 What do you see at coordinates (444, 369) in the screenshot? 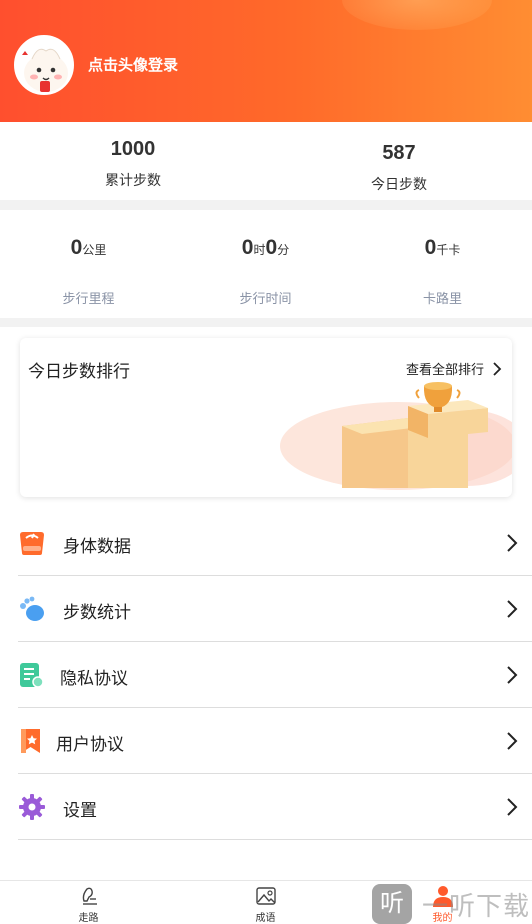
I see `view-all-ranking-label: 查看全部排行` at bounding box center [444, 369].